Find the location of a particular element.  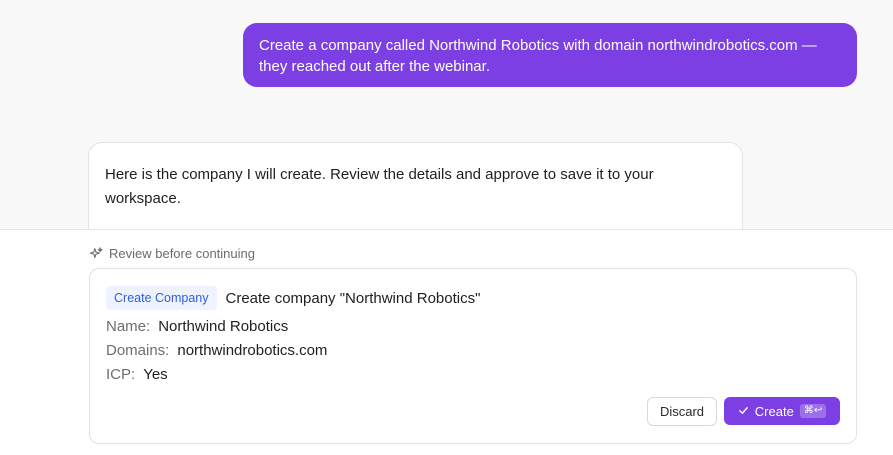

create-button: Create ⌘↩ is located at coordinates (782, 411).